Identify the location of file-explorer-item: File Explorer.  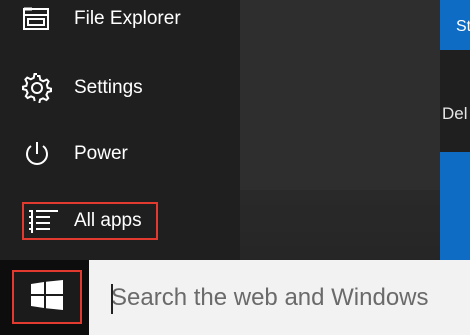
(101, 19).